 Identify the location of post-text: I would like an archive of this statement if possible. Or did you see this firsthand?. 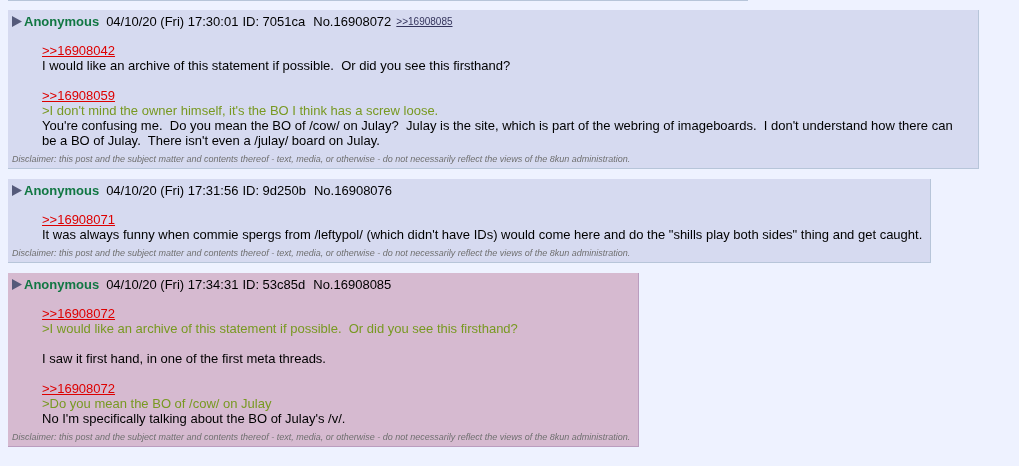
(277, 65).